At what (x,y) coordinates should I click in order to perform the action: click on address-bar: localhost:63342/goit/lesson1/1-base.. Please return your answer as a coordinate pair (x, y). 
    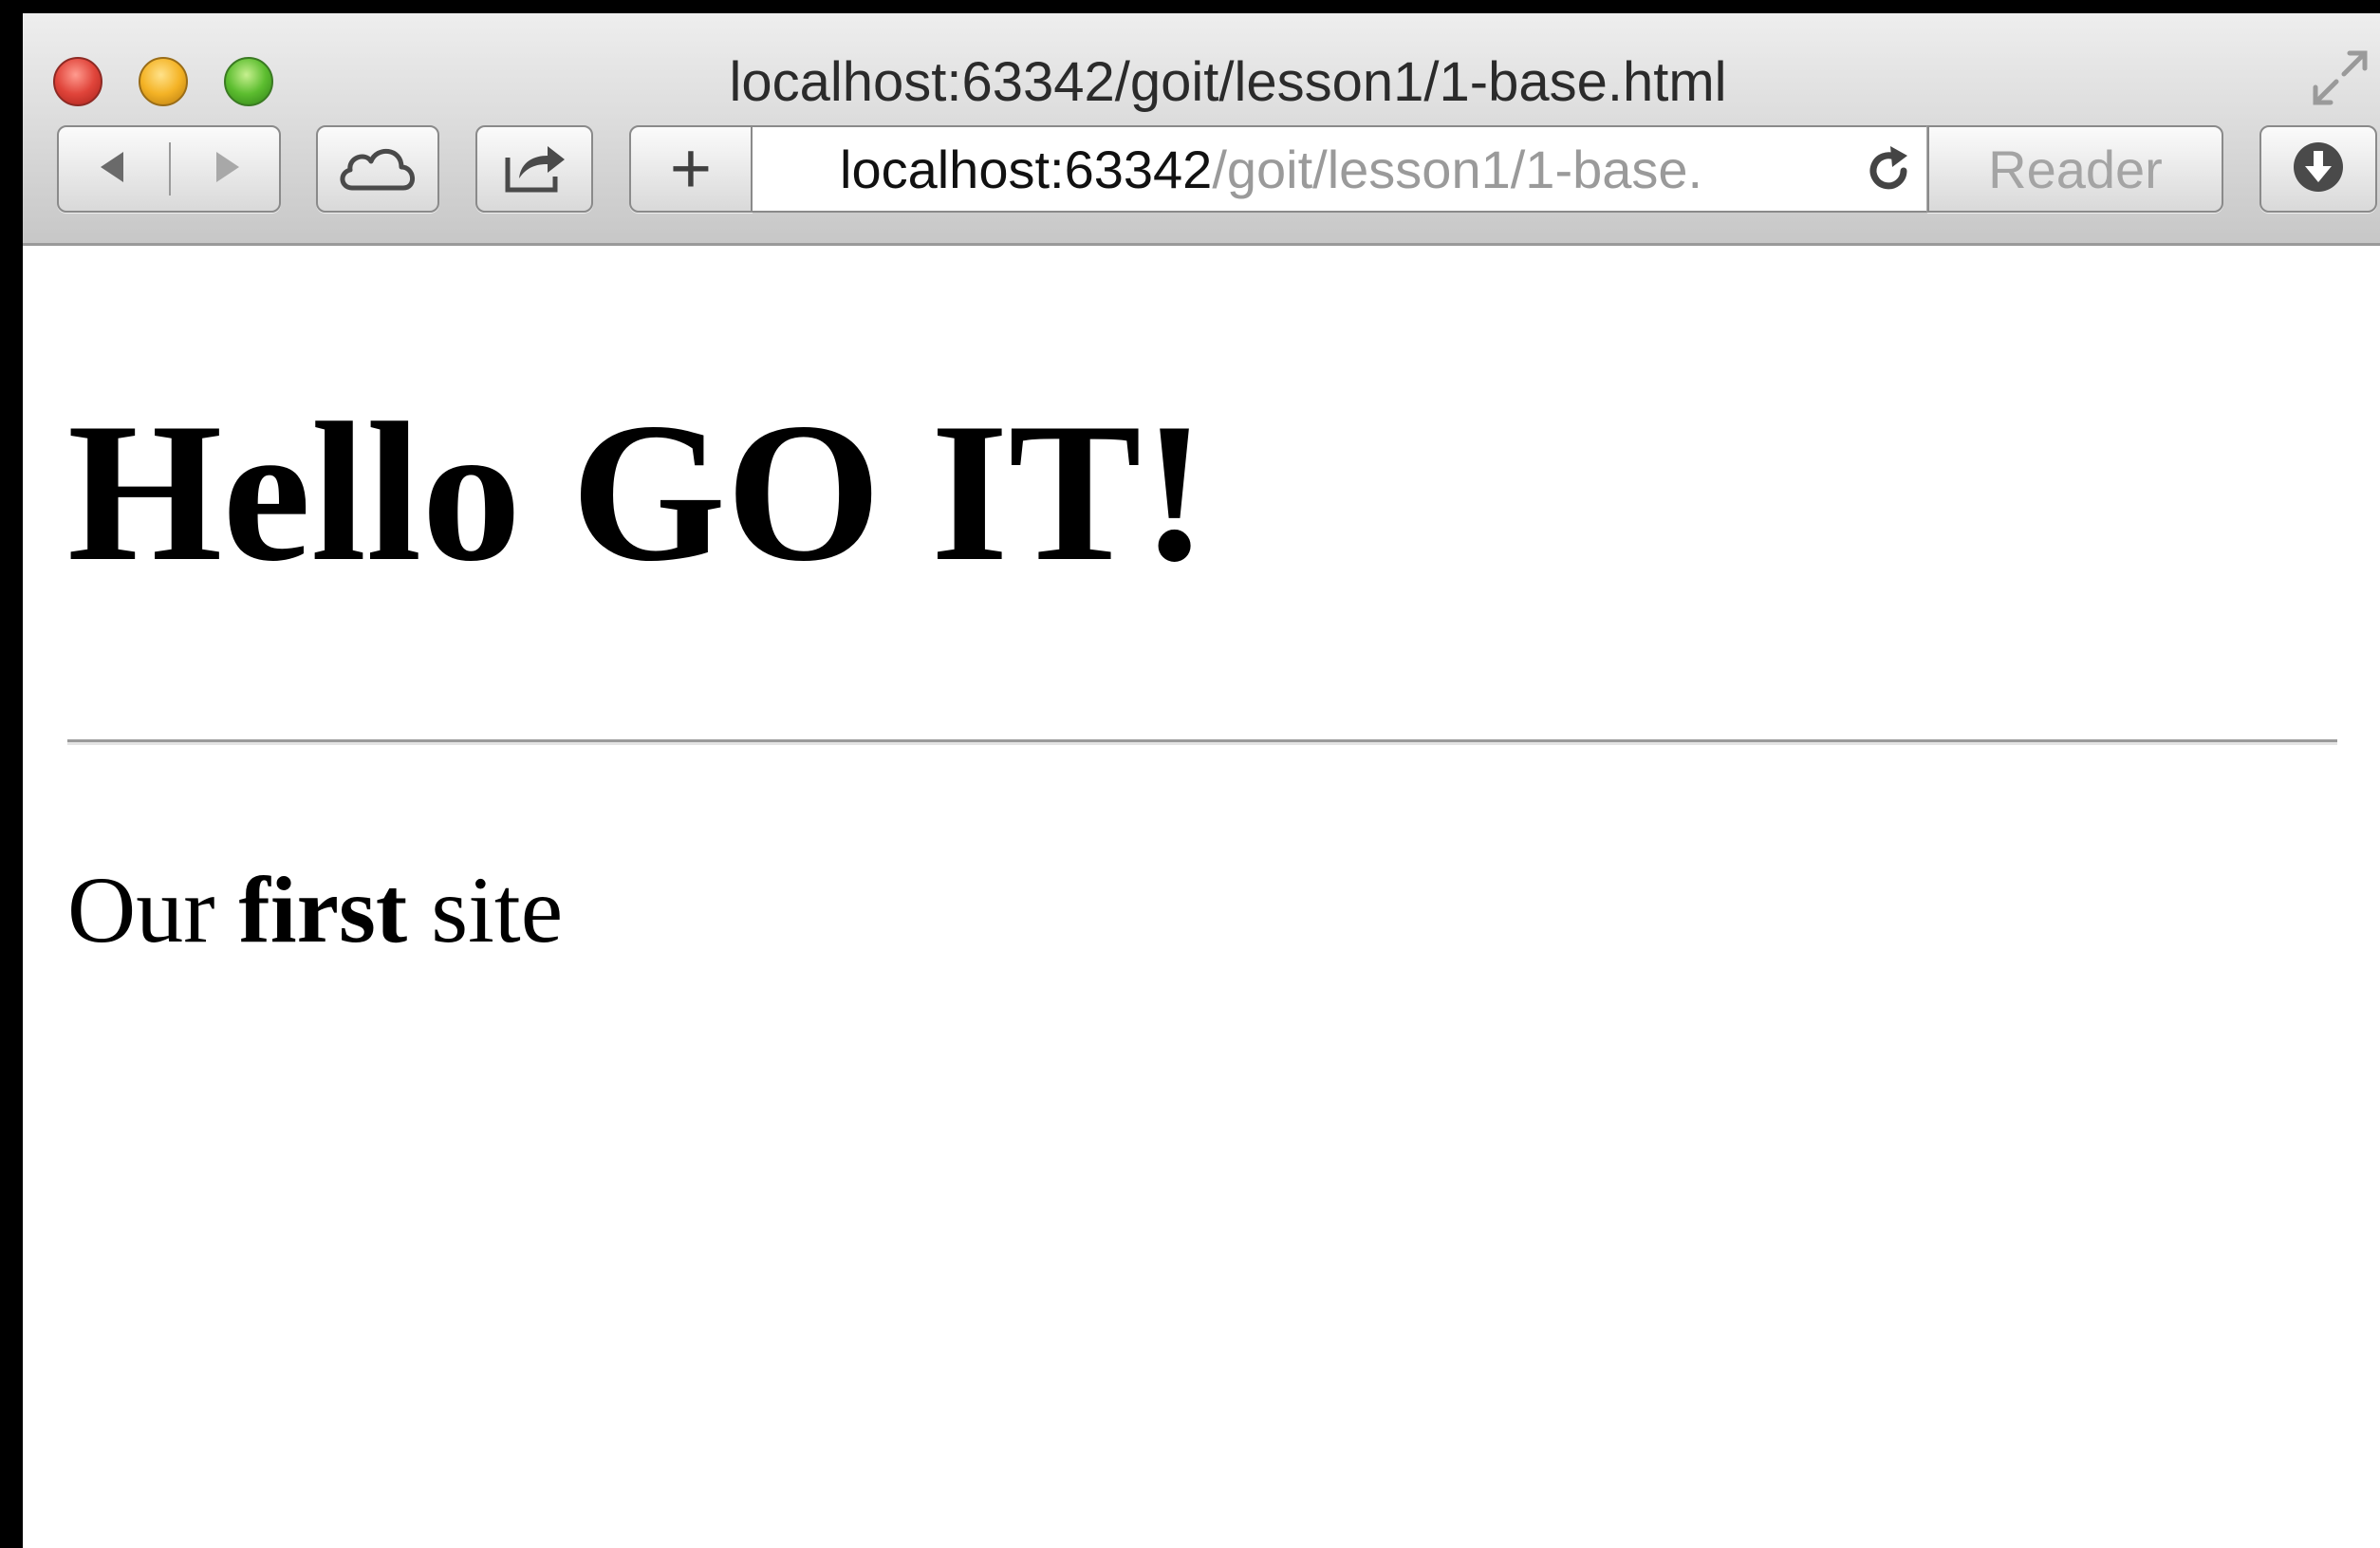
    Looking at the image, I should click on (1340, 169).